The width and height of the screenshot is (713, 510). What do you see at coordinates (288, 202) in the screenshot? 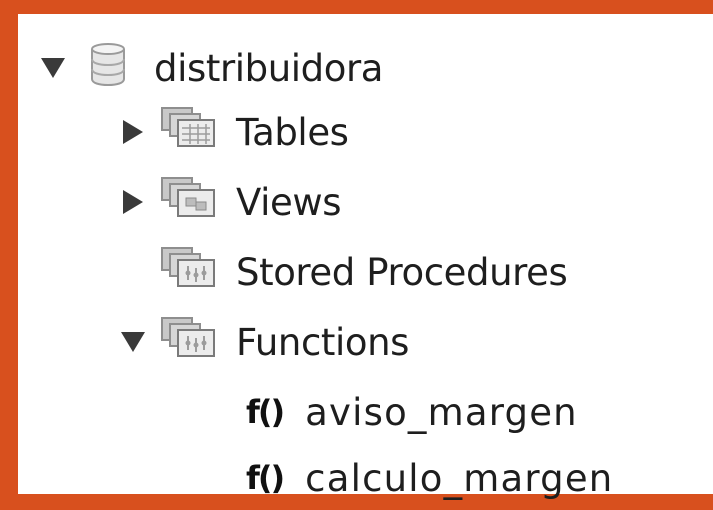
I see `tree-item-label: Views` at bounding box center [288, 202].